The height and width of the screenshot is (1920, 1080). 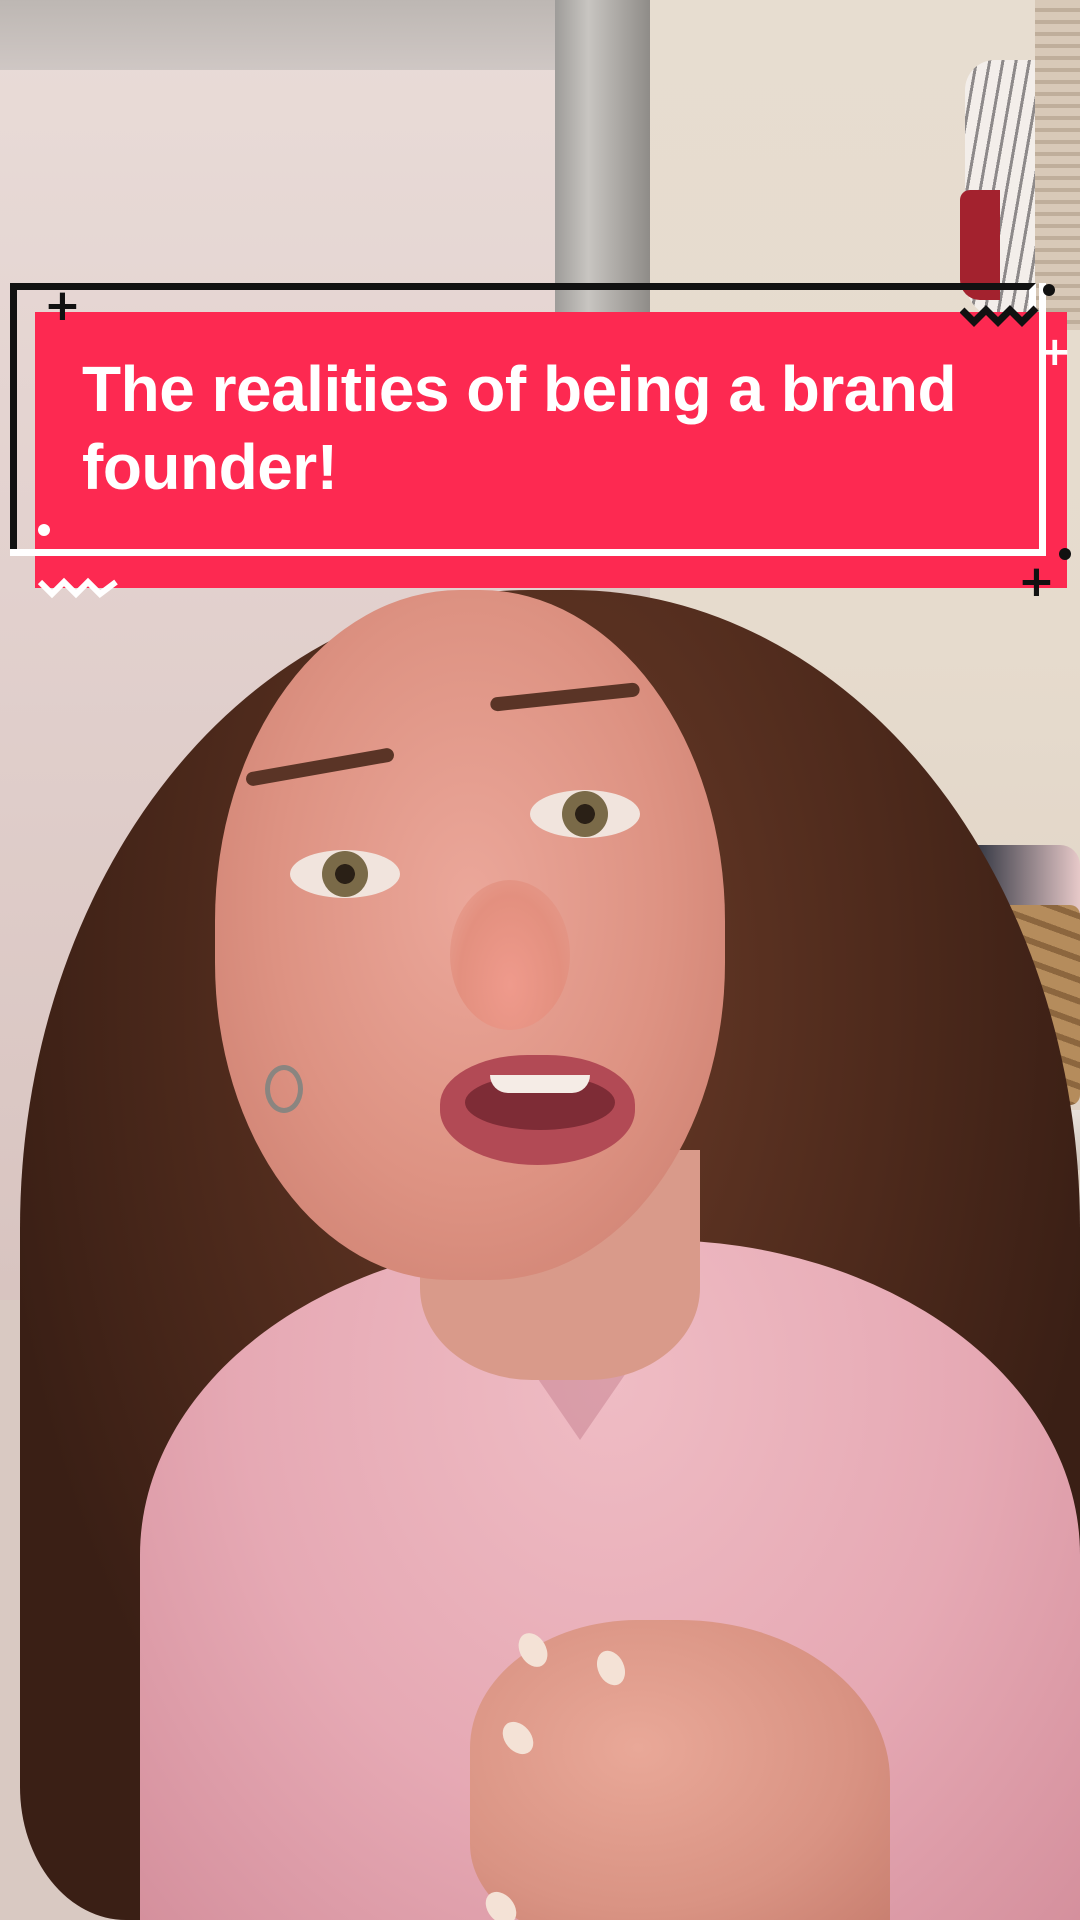 I want to click on person-iris-left, so click(x=345, y=874).